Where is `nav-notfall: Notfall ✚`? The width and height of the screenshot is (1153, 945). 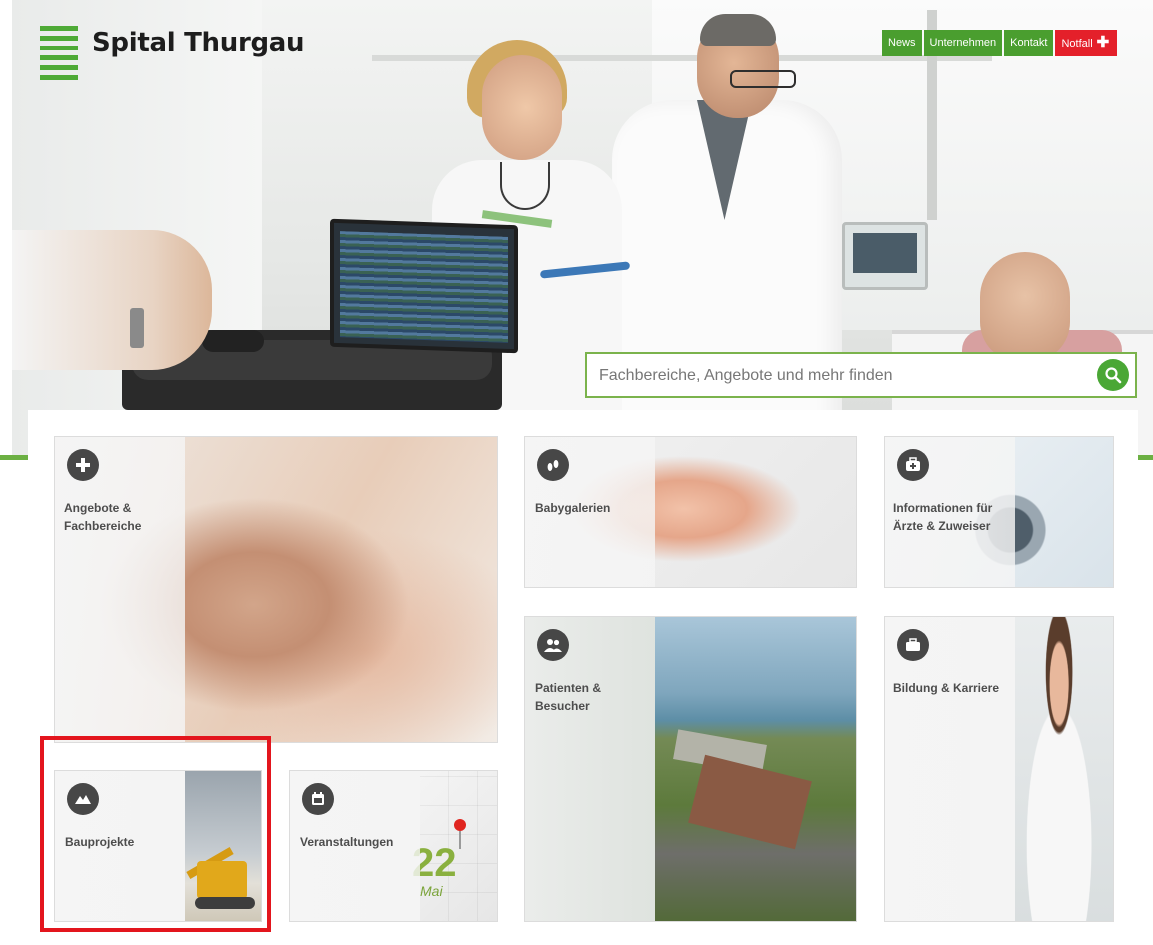
nav-notfall: Notfall ✚ is located at coordinates (1086, 43).